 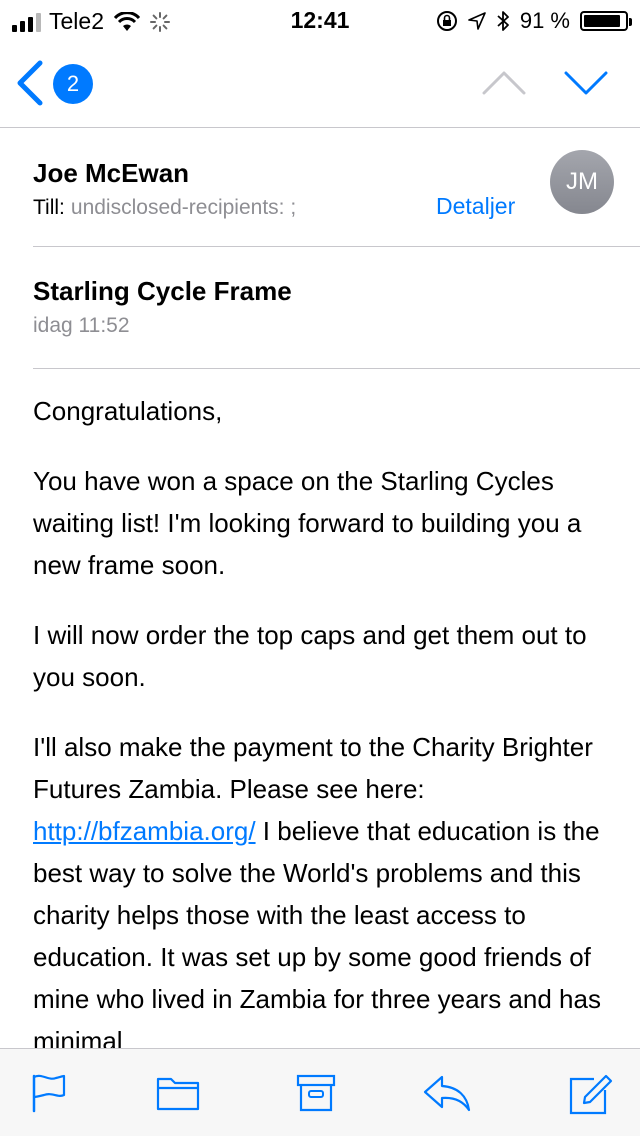 I want to click on battery-percent: 91 %, so click(x=544, y=20).